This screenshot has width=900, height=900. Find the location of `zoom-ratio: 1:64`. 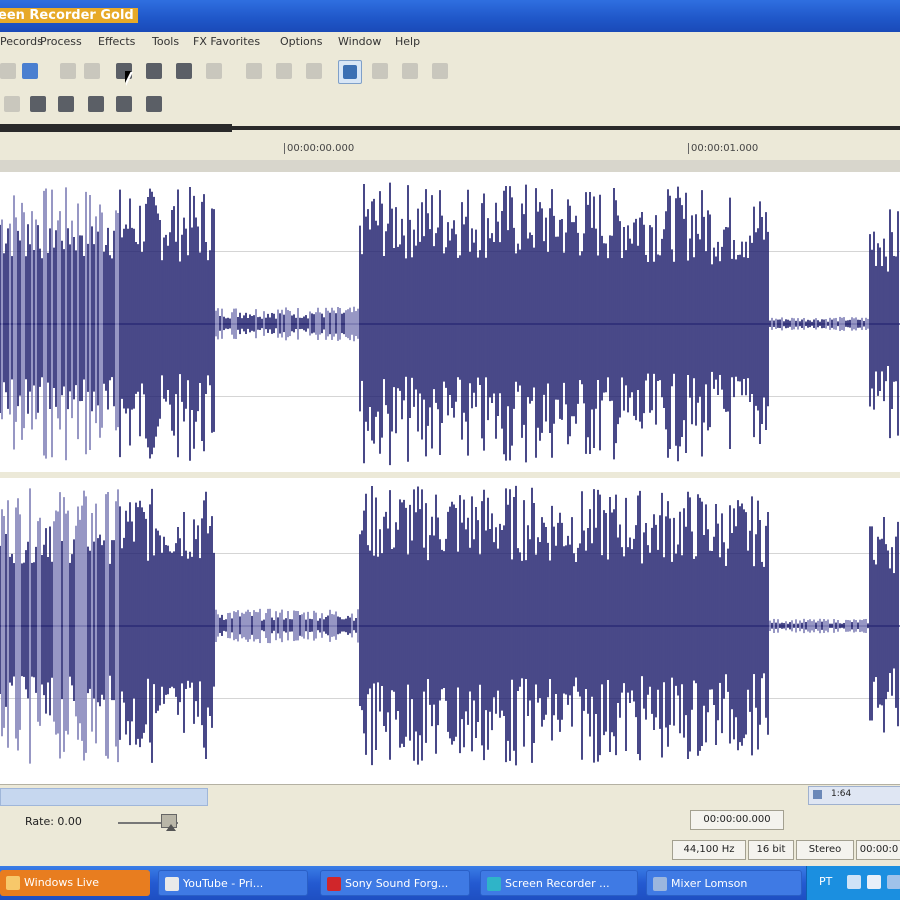

zoom-ratio: 1:64 is located at coordinates (854, 795).